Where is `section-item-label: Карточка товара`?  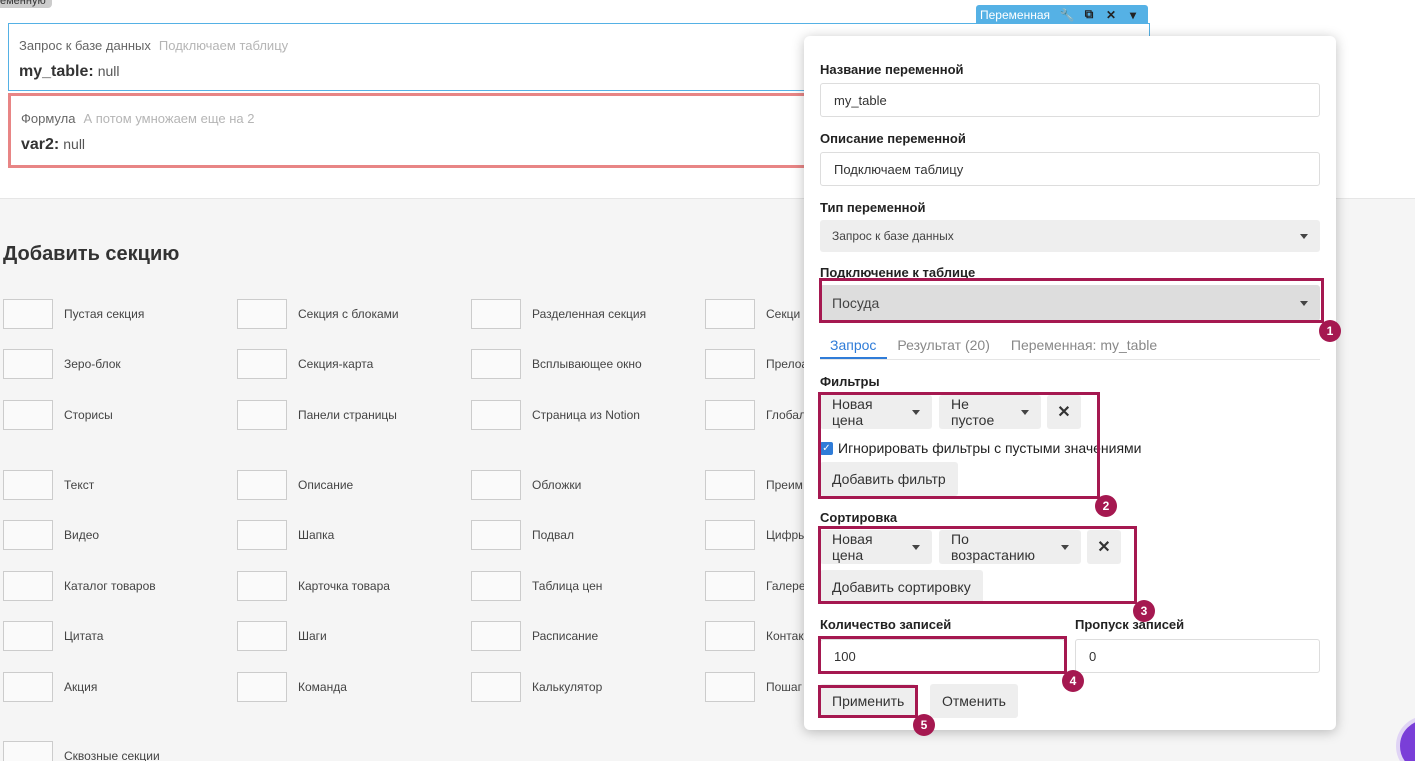
section-item-label: Карточка товара is located at coordinates (344, 586).